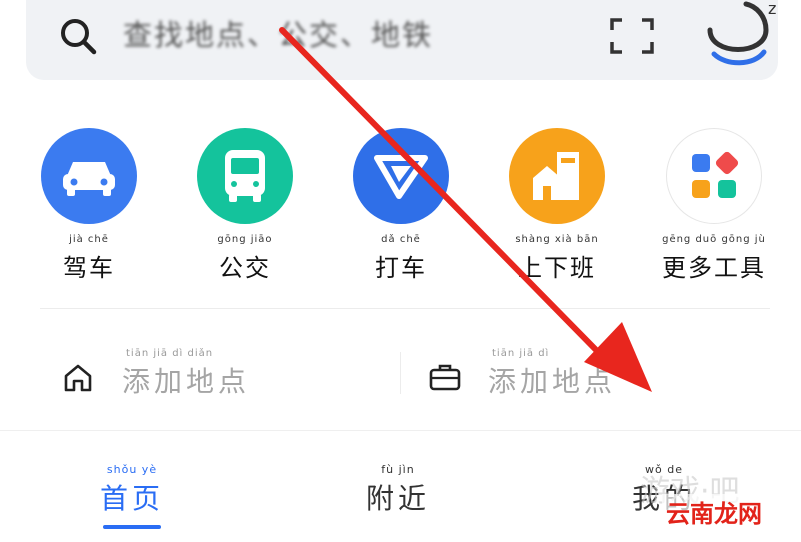 This screenshot has width=801, height=542. Describe the element at coordinates (89, 239) in the screenshot. I see `action-pinyin: jià chē` at that location.